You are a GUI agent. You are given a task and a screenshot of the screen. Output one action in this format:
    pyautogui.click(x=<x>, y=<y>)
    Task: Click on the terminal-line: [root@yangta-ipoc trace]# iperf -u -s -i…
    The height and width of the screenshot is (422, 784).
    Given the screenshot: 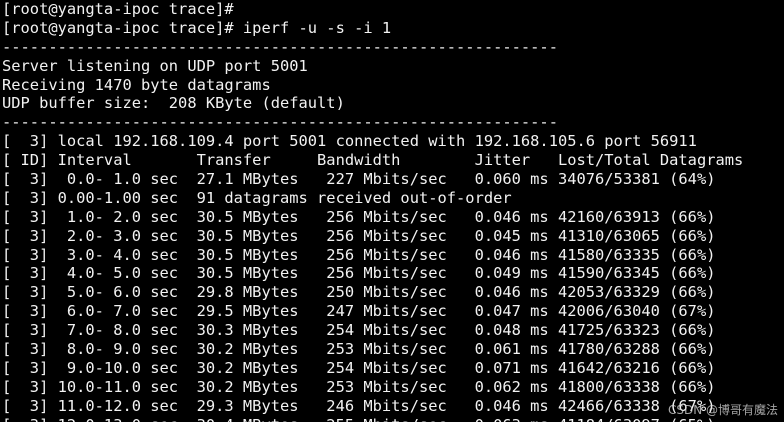 What is the action you would take?
    pyautogui.click(x=197, y=27)
    